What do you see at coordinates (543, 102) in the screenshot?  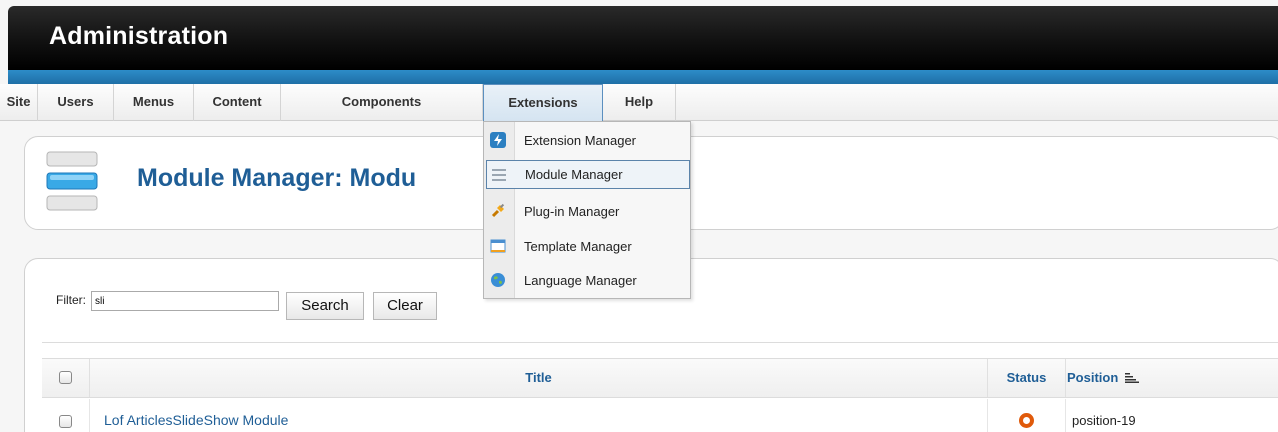 I see `menu-extensions: Extensions` at bounding box center [543, 102].